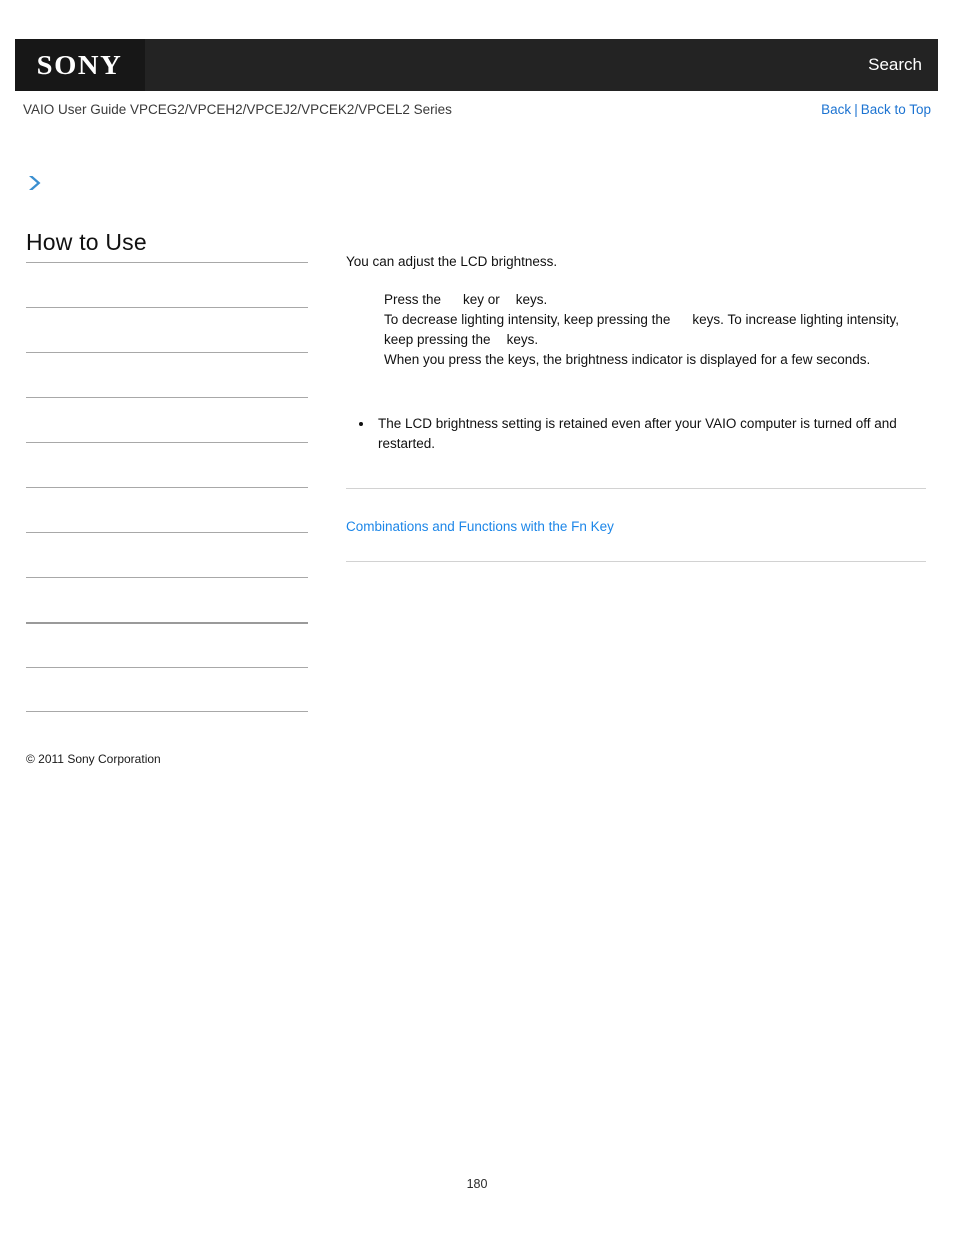 The height and width of the screenshot is (1235, 954). Describe the element at coordinates (86, 242) in the screenshot. I see `sidebar-heading: How to Use` at that location.